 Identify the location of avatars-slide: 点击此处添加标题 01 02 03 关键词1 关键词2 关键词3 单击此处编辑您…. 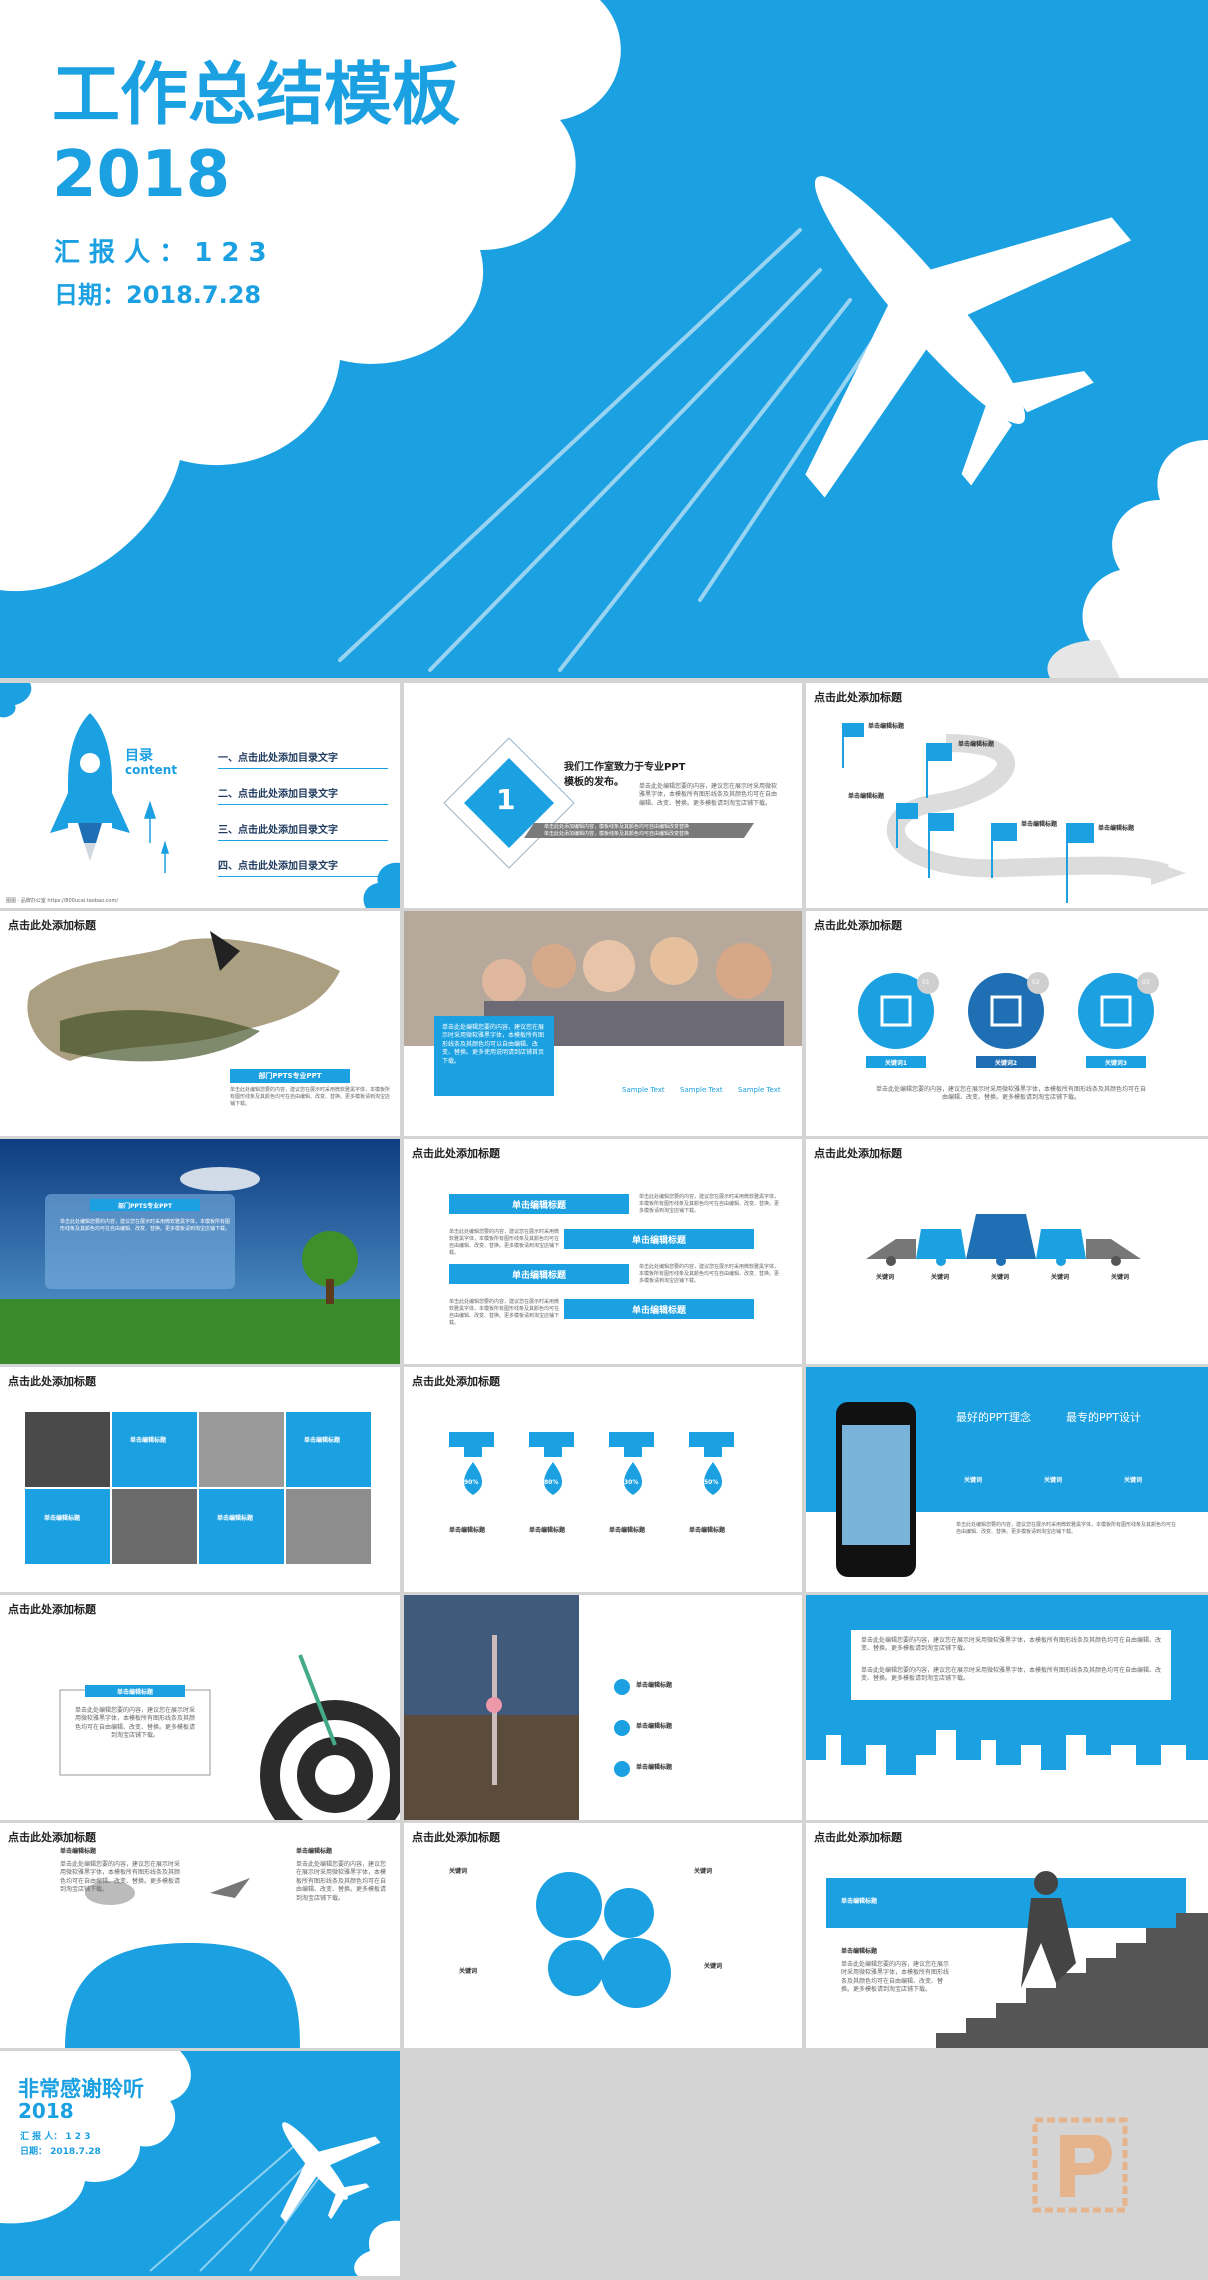
(1007, 1023).